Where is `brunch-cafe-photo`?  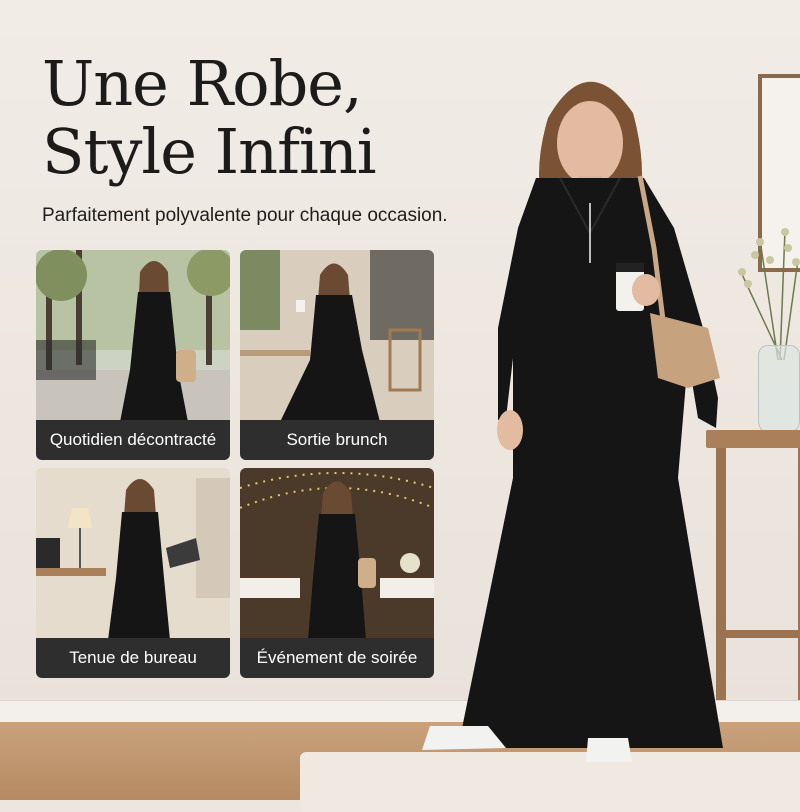 brunch-cafe-photo is located at coordinates (337, 336).